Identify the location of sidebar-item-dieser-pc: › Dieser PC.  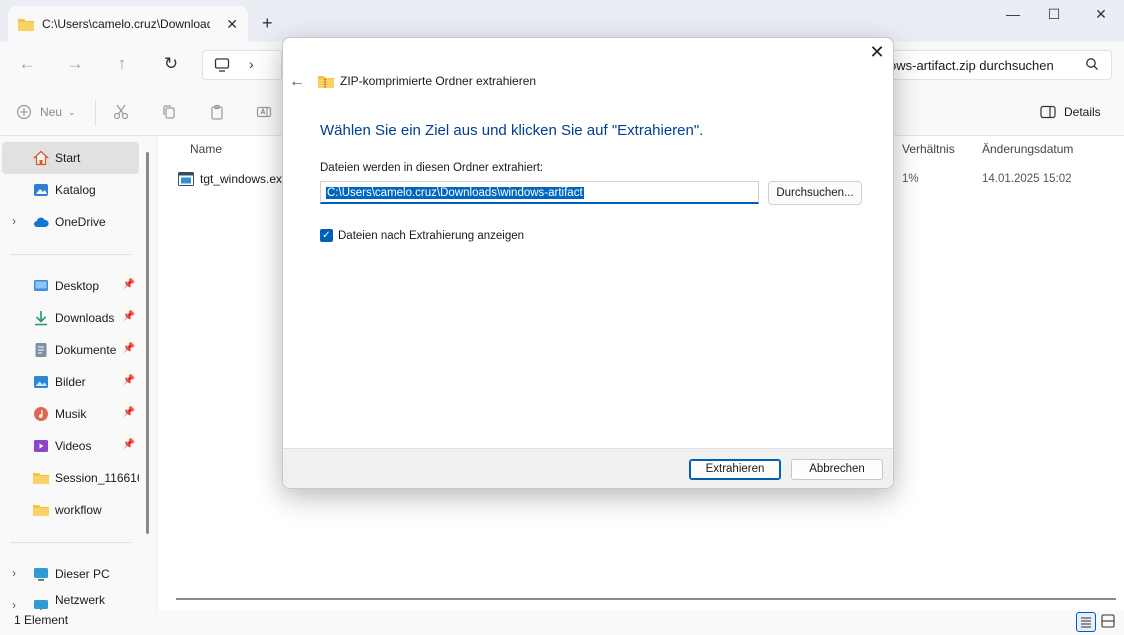
(70, 574).